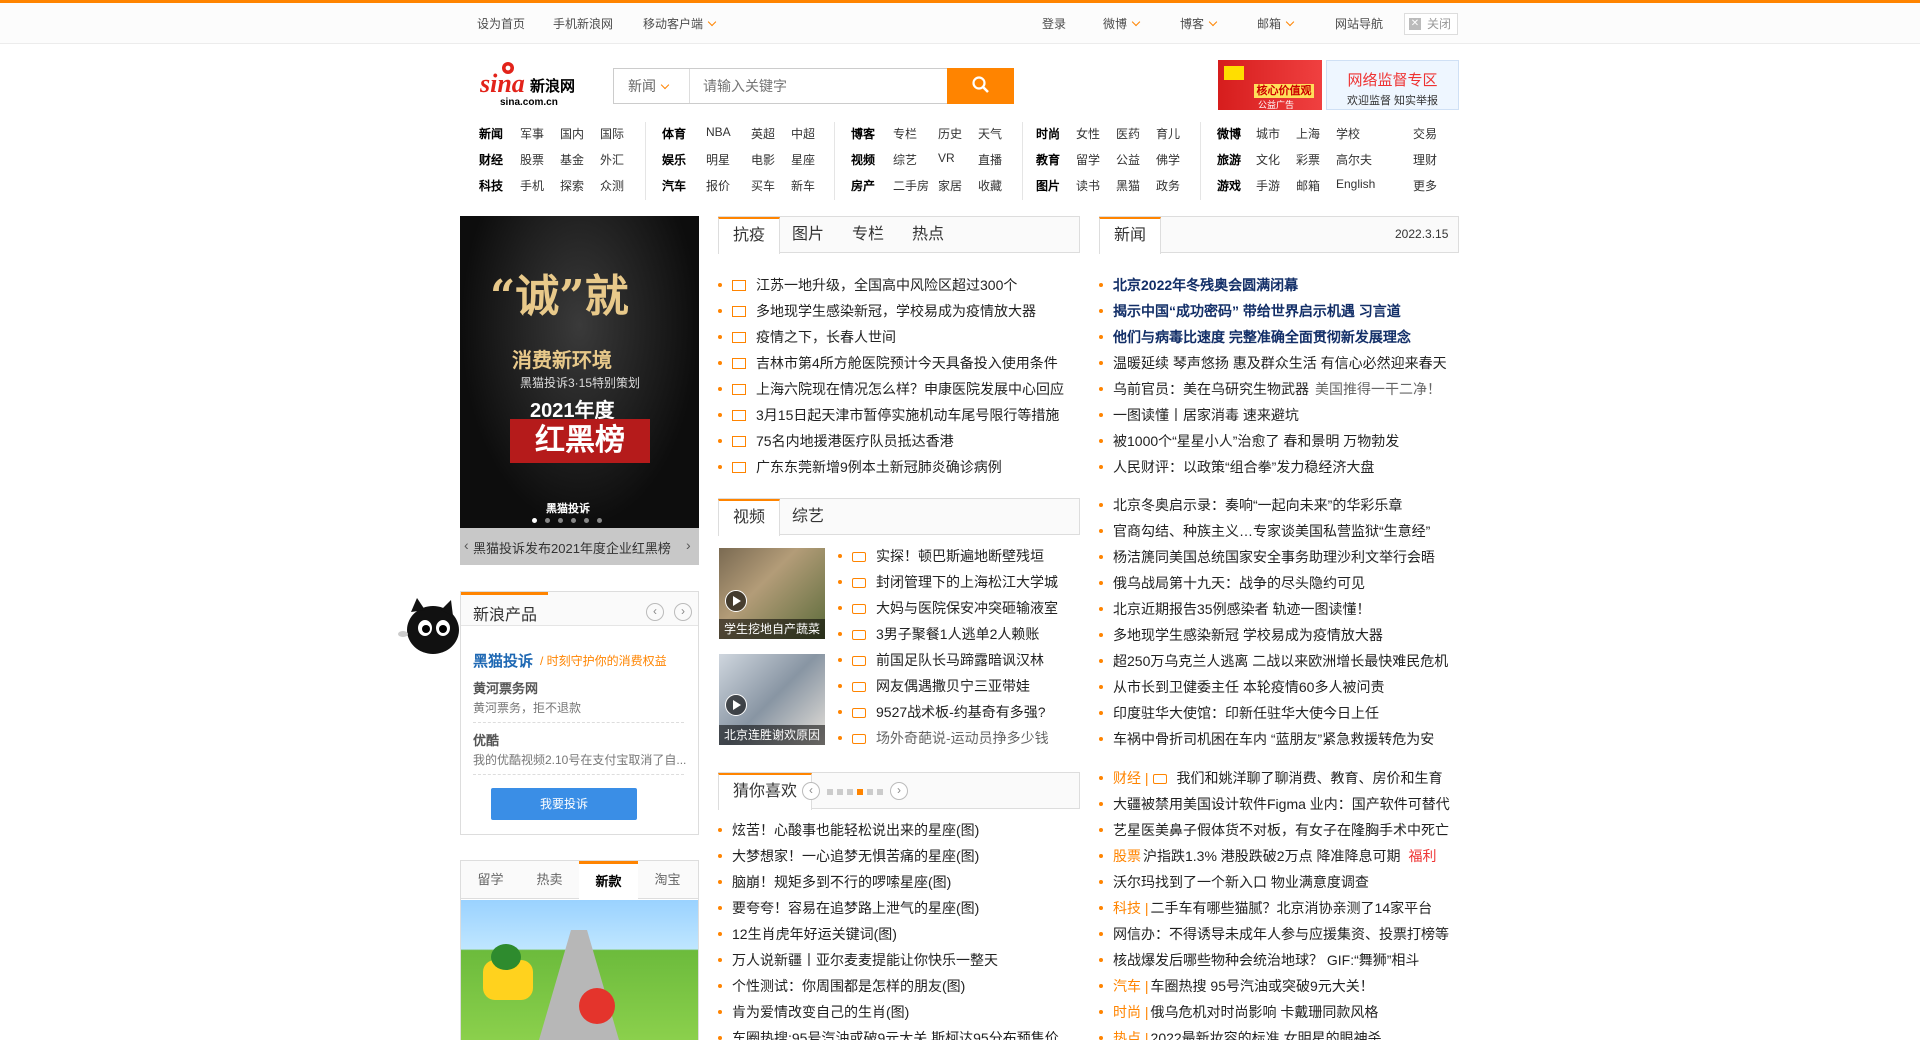 This screenshot has width=1920, height=1040. I want to click on list-item: 肯为爱情改变自己的生肖(图), so click(813, 1012).